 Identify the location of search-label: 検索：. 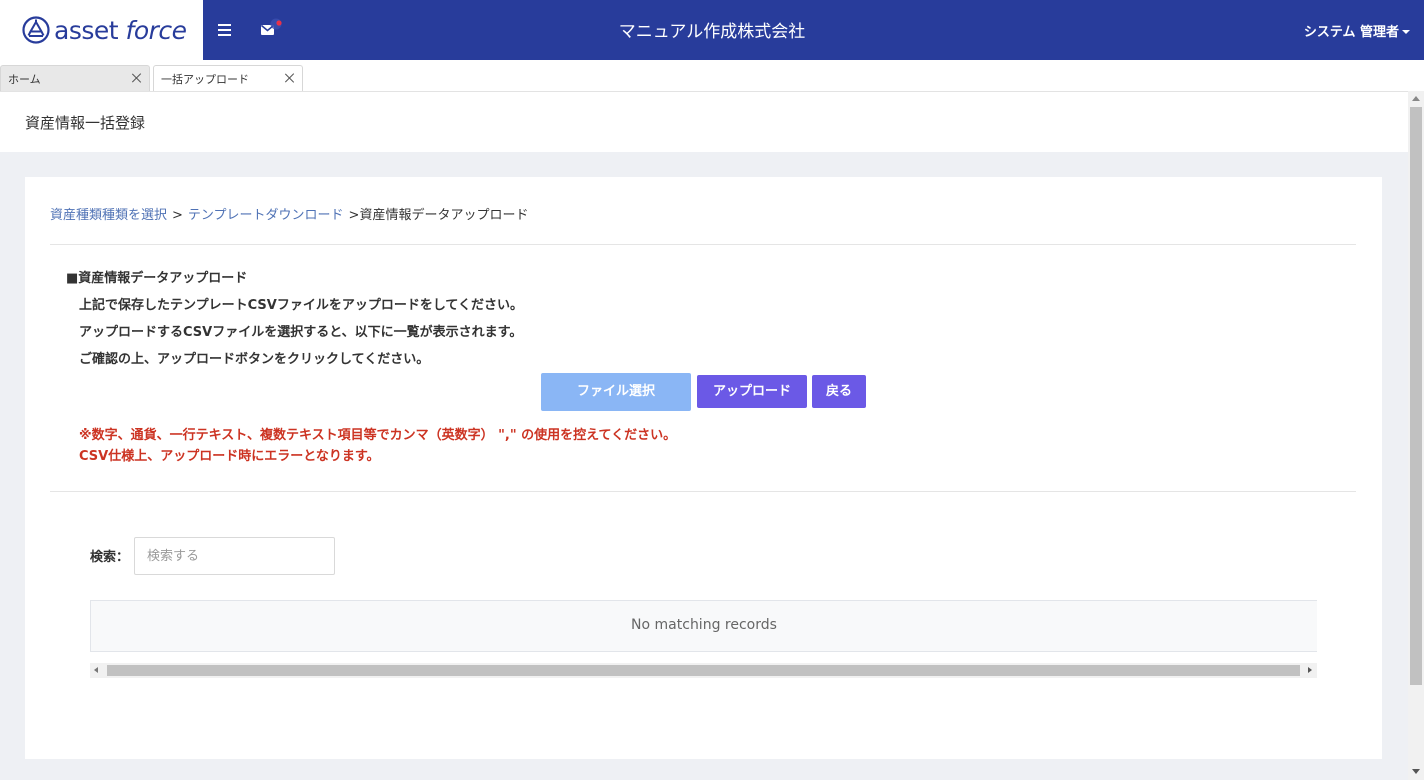
(110, 557).